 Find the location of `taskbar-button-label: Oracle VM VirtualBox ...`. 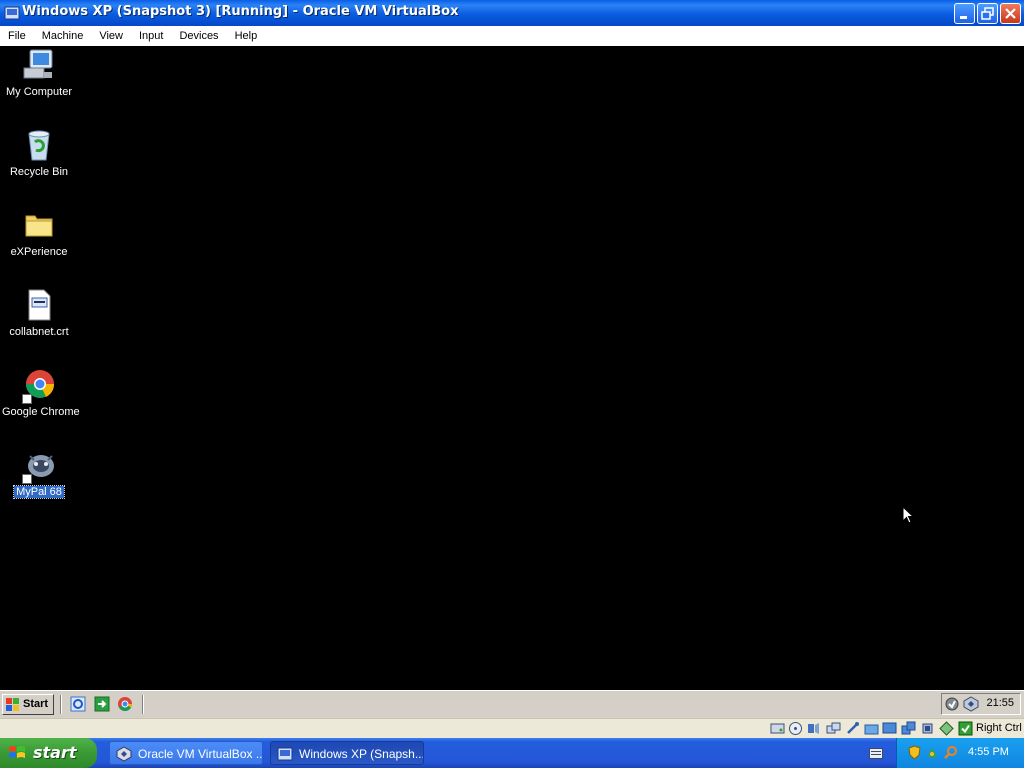

taskbar-button-label: Oracle VM VirtualBox ... is located at coordinates (200, 754).